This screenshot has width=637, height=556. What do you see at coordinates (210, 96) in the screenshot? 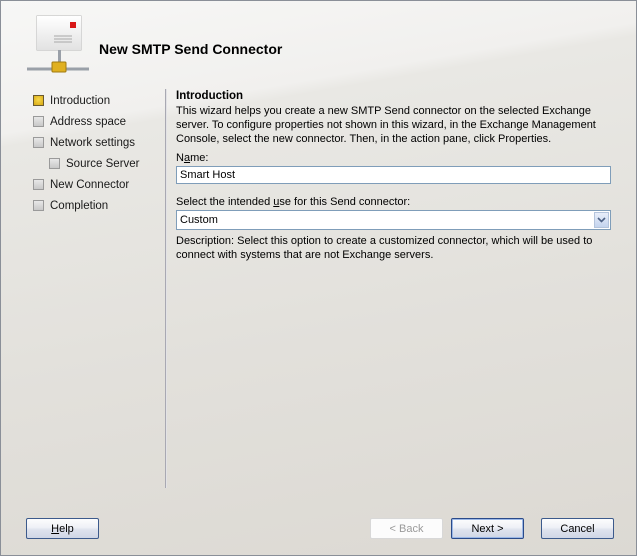
I see `section-title: Introduction` at bounding box center [210, 96].